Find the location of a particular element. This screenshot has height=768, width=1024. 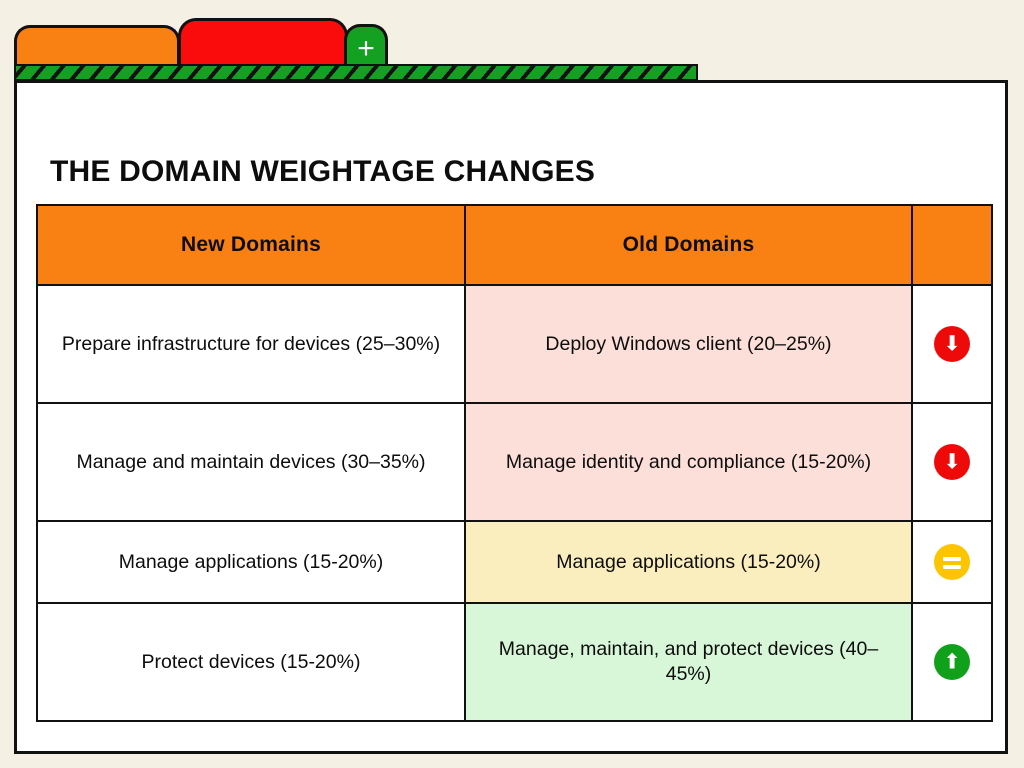

arrow-up-glyph: ⬆ is located at coordinates (952, 661).